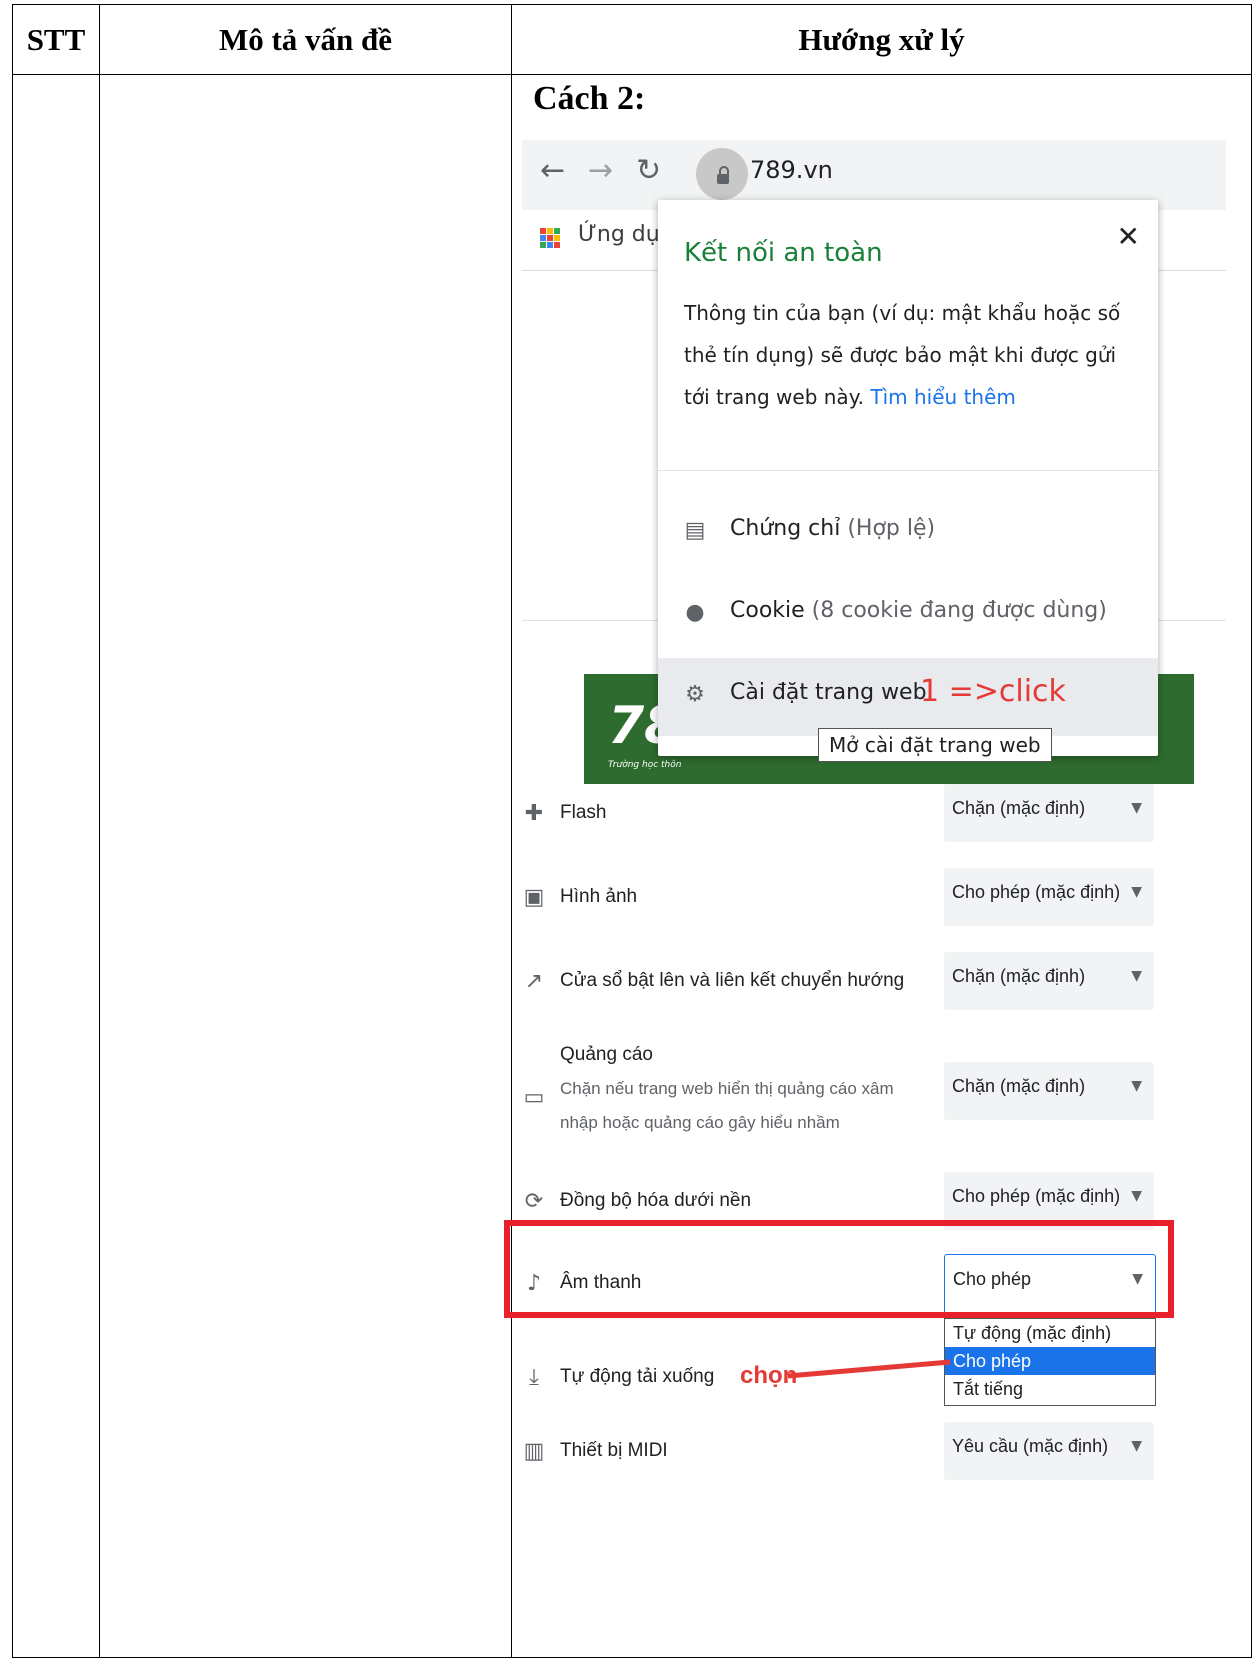 The height and width of the screenshot is (1658, 1253). I want to click on header-solution: Hướng xử lý, so click(881, 39).